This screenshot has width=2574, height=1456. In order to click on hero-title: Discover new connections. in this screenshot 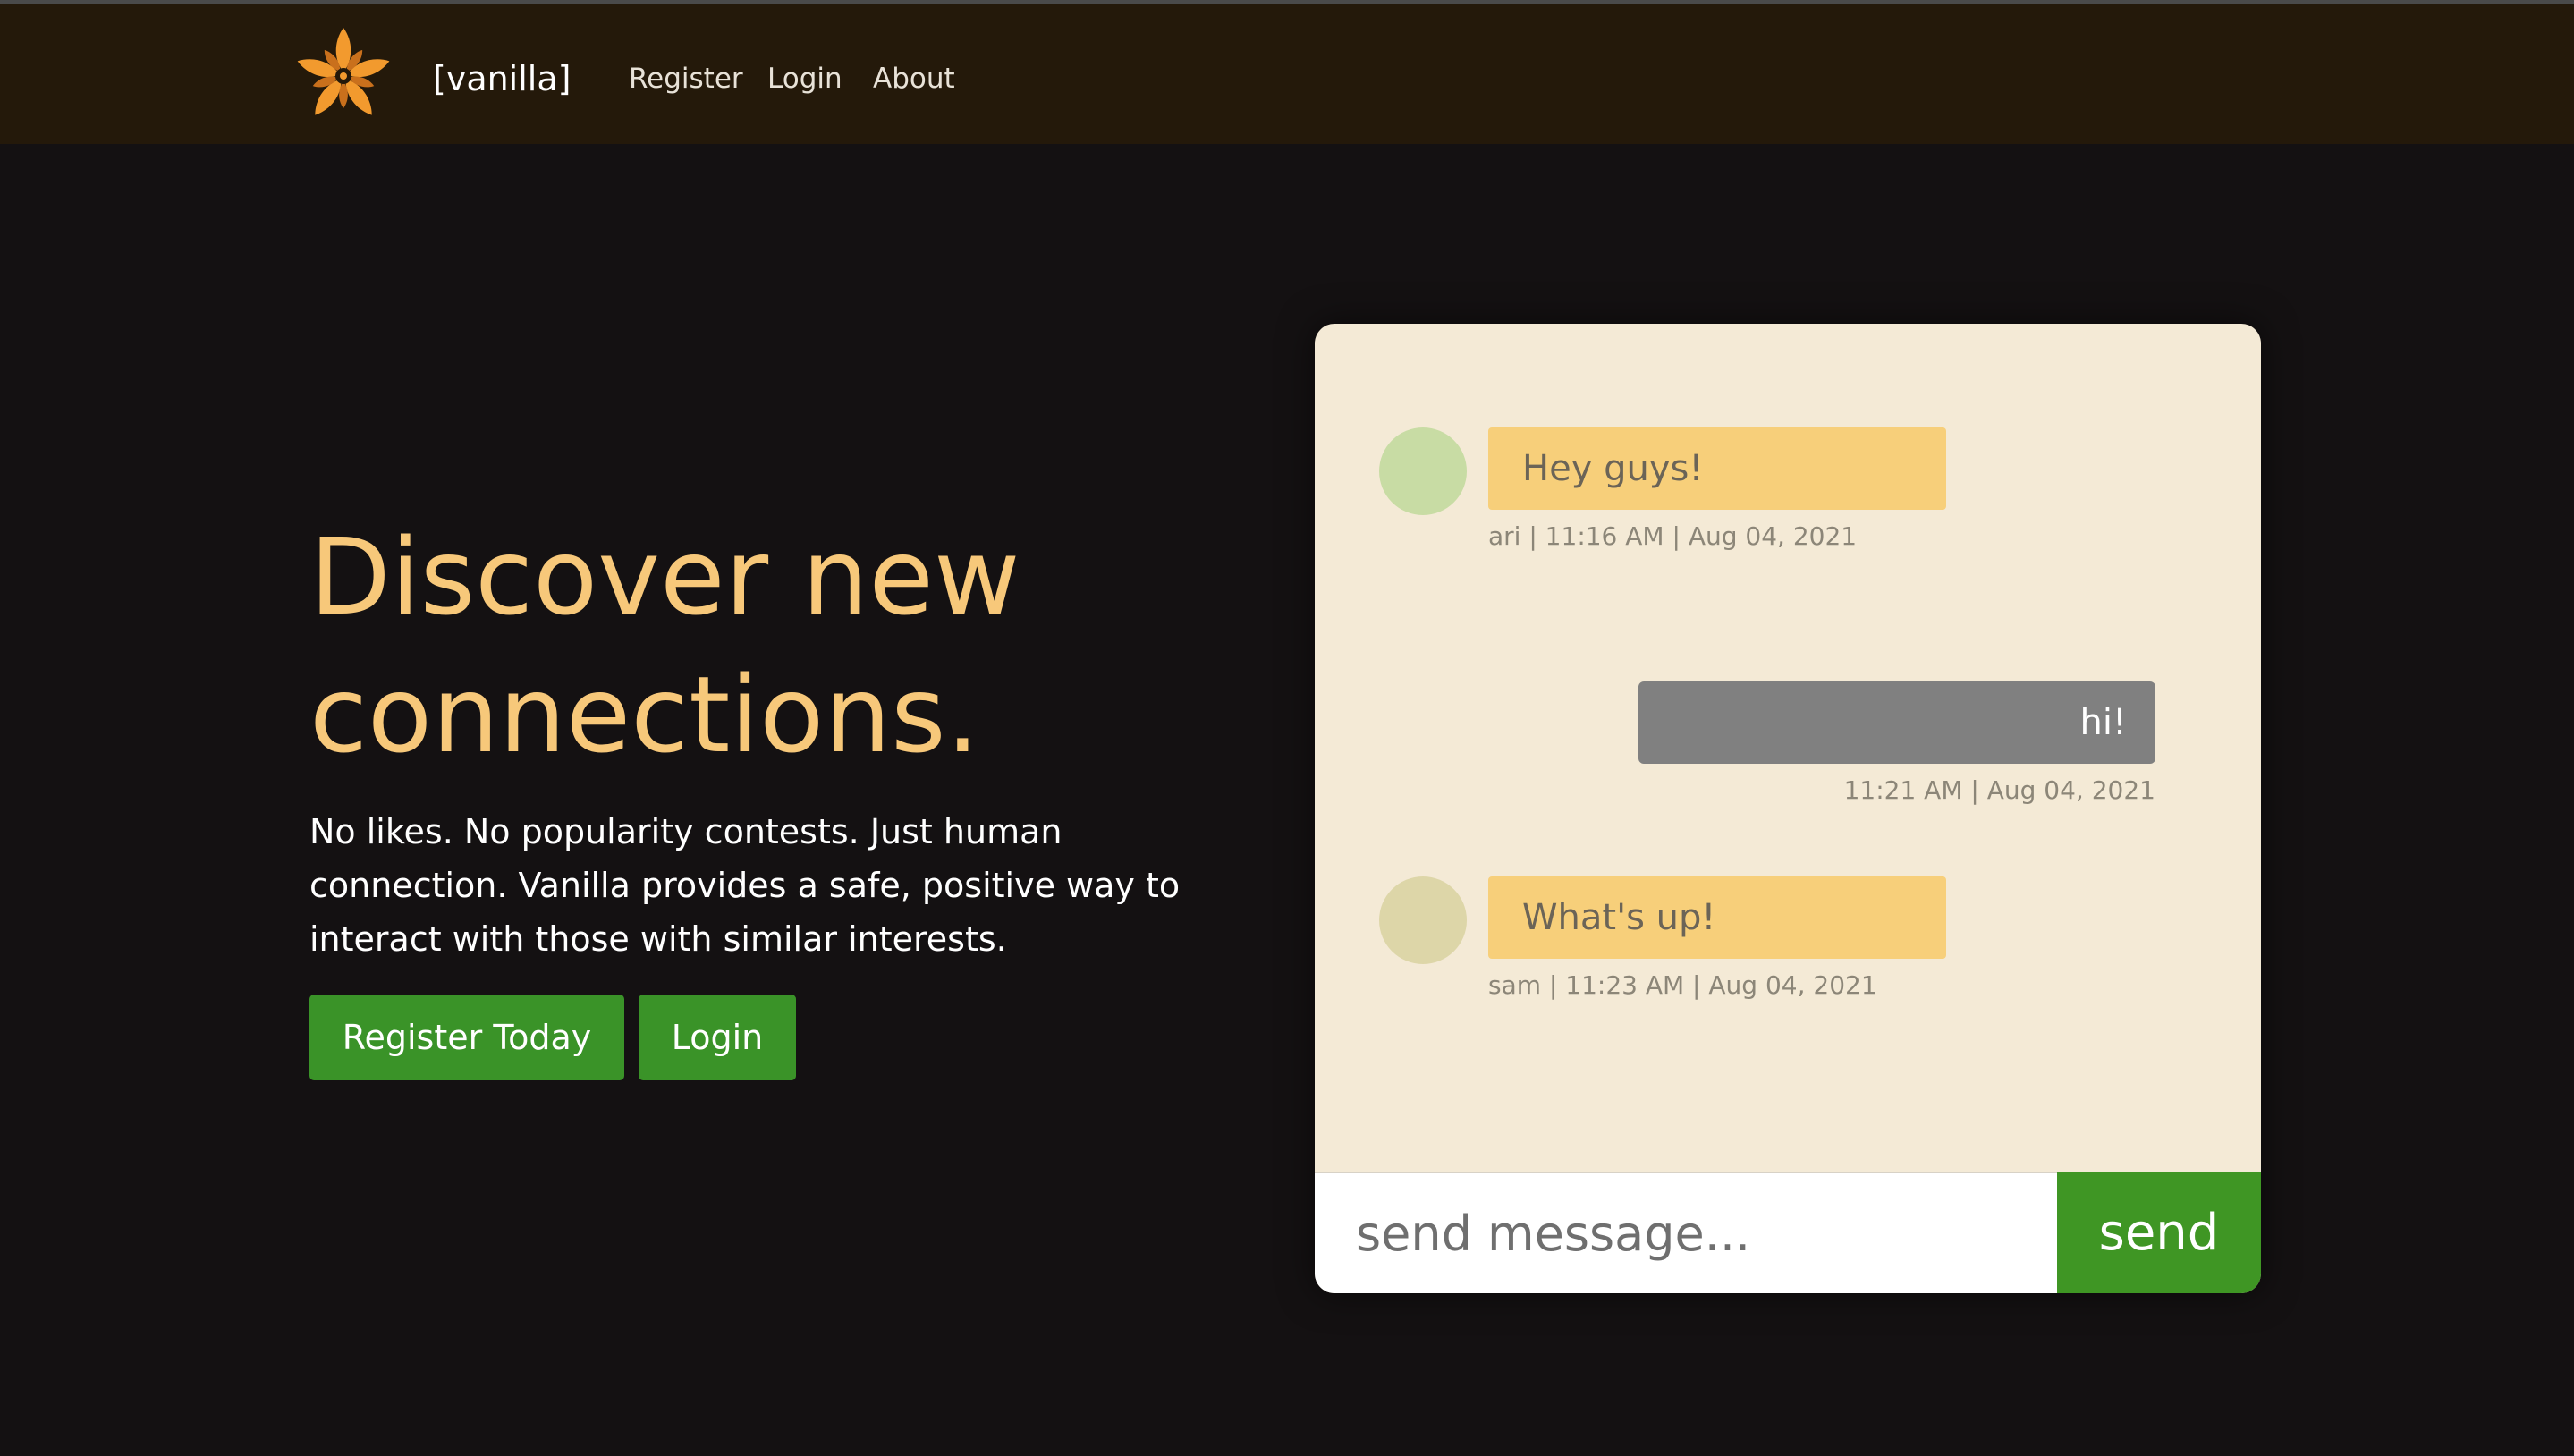, I will do `click(664, 645)`.